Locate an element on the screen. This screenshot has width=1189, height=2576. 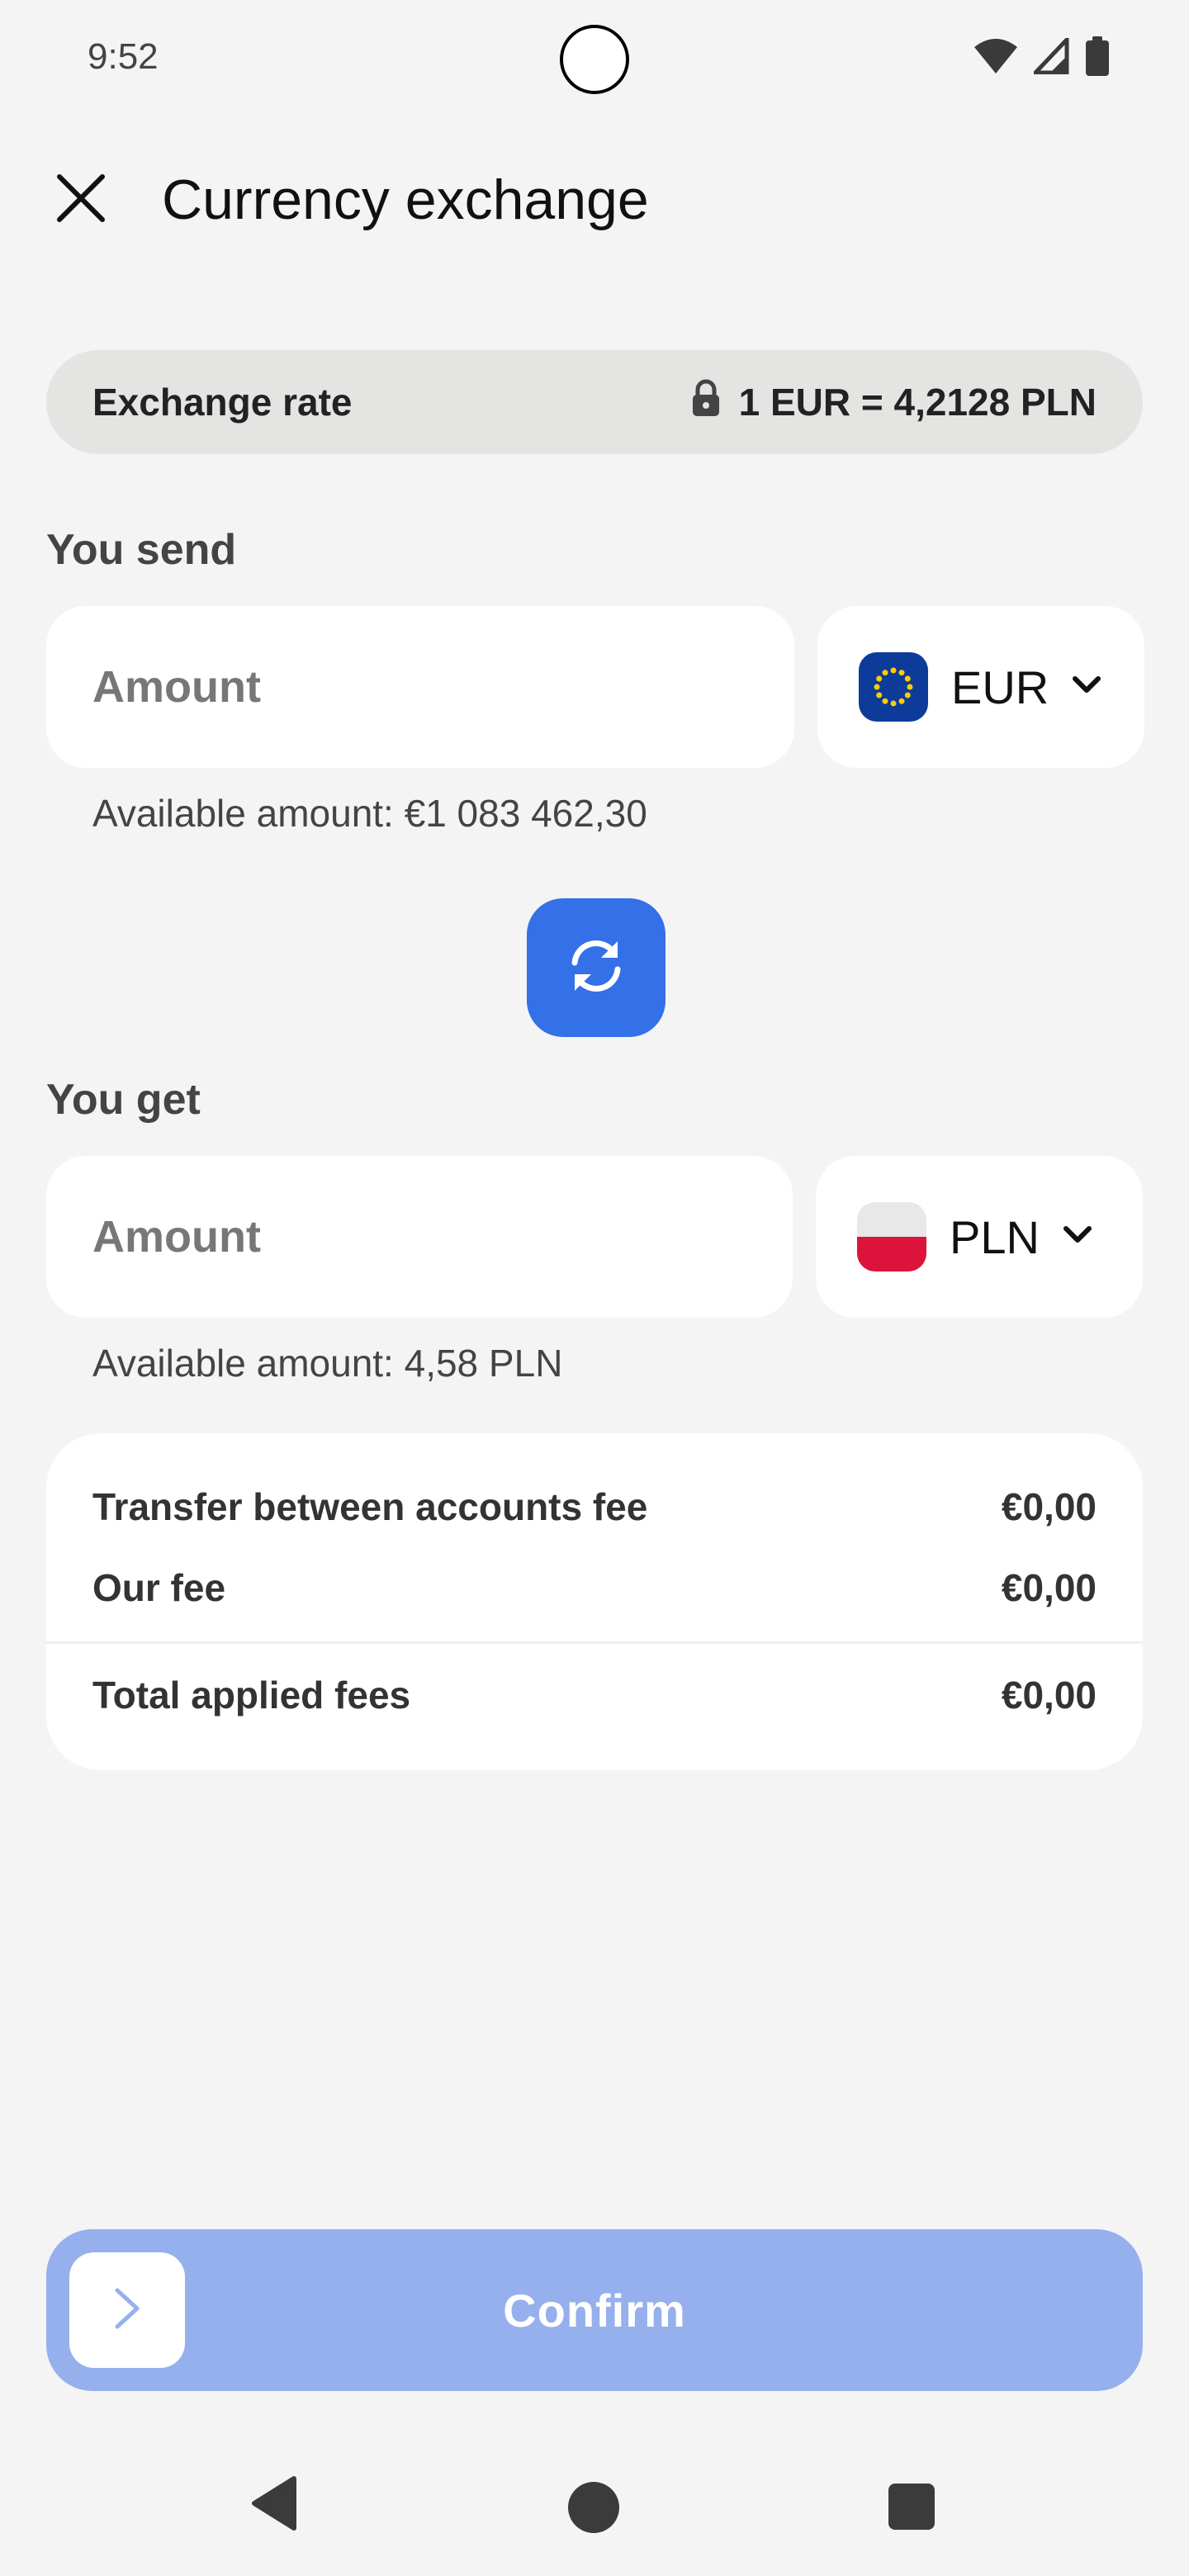
close-icon is located at coordinates (80, 200).